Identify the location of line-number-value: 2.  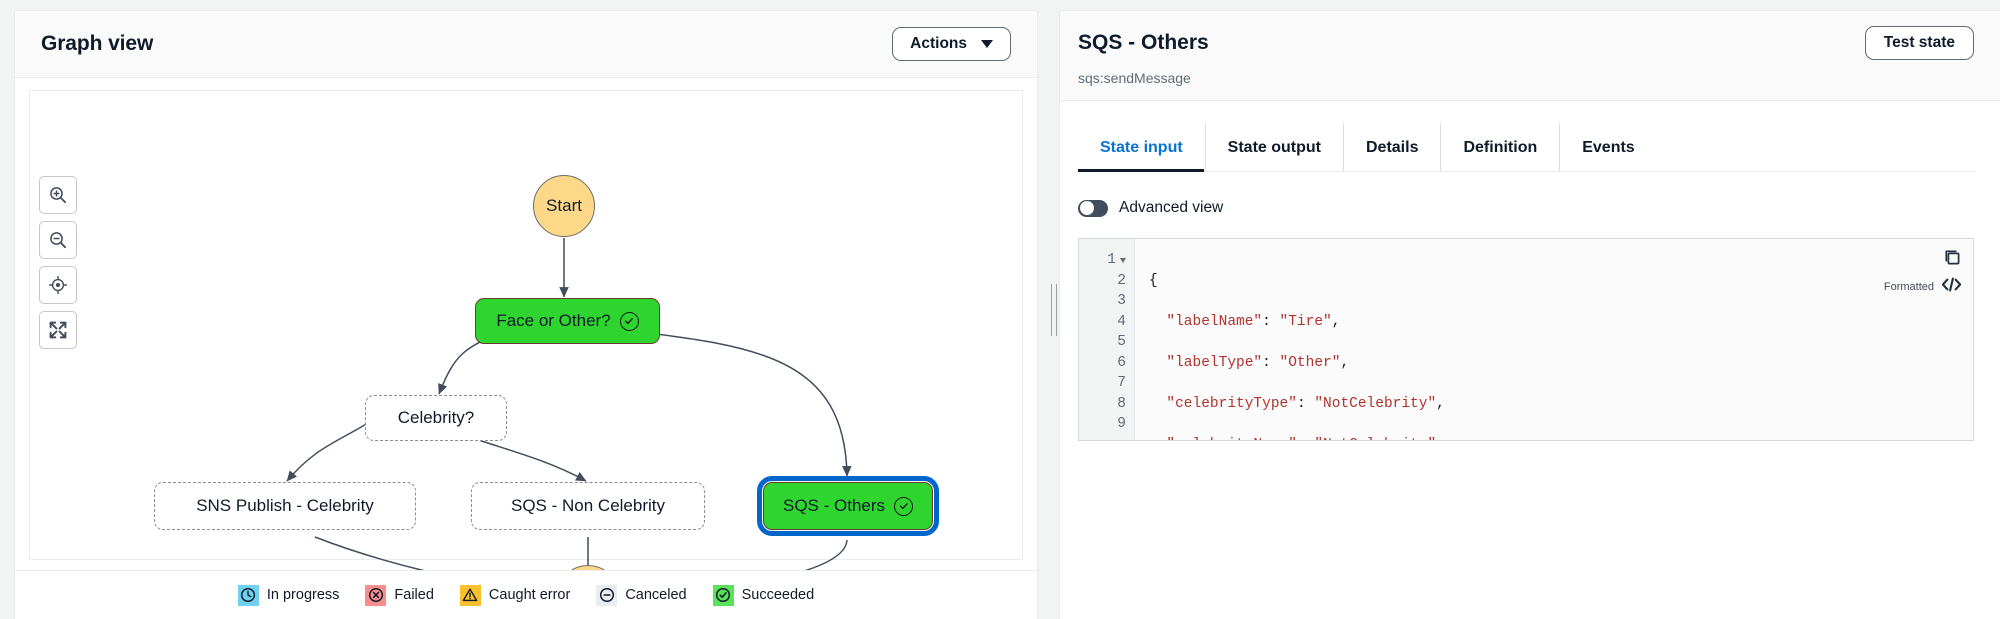
(1121, 280).